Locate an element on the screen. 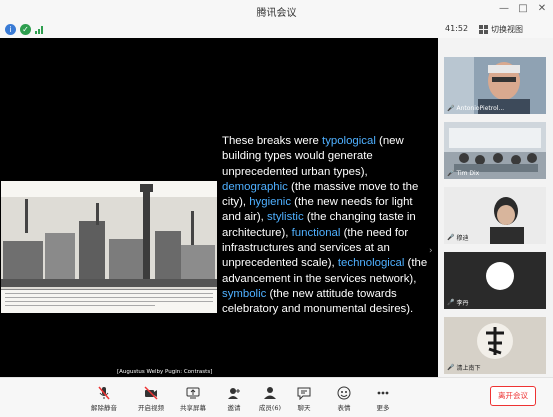 The width and height of the screenshot is (553, 417). more-icon is located at coordinates (383, 393).